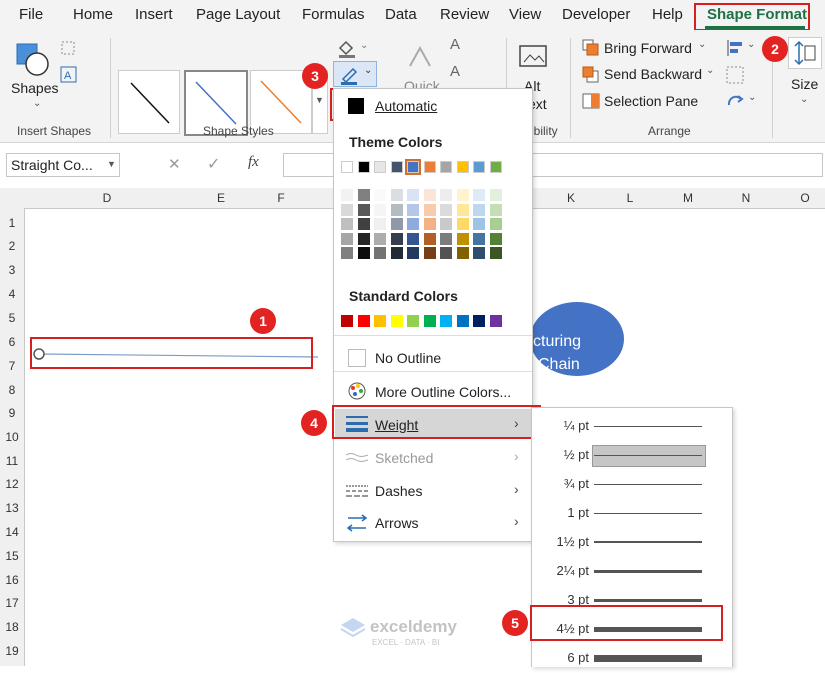 This screenshot has height=673, width=825. What do you see at coordinates (238, 14) in the screenshot?
I see `tab-page-layout: Page Layout` at bounding box center [238, 14].